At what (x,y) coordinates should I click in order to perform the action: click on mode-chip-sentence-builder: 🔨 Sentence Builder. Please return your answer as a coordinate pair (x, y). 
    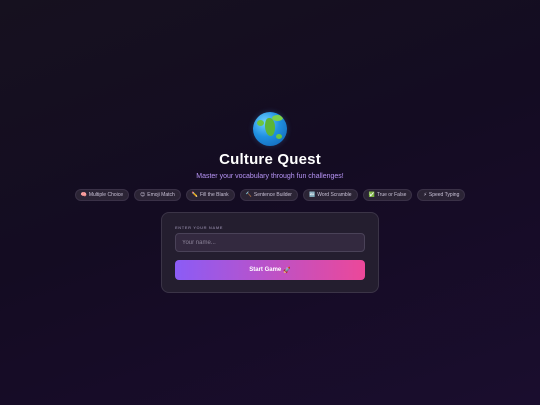
    Looking at the image, I should click on (268, 195).